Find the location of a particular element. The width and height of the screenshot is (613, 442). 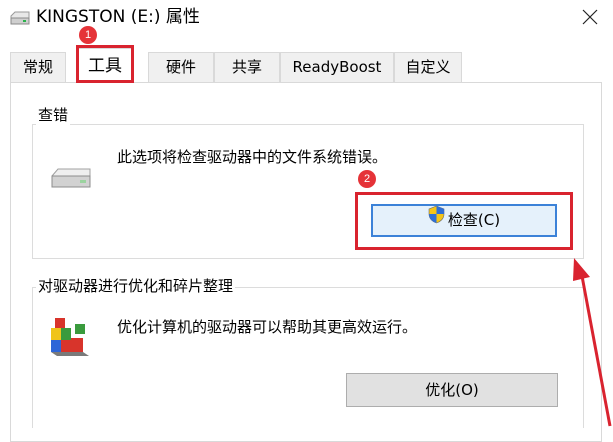

close-button is located at coordinates (590, 18).